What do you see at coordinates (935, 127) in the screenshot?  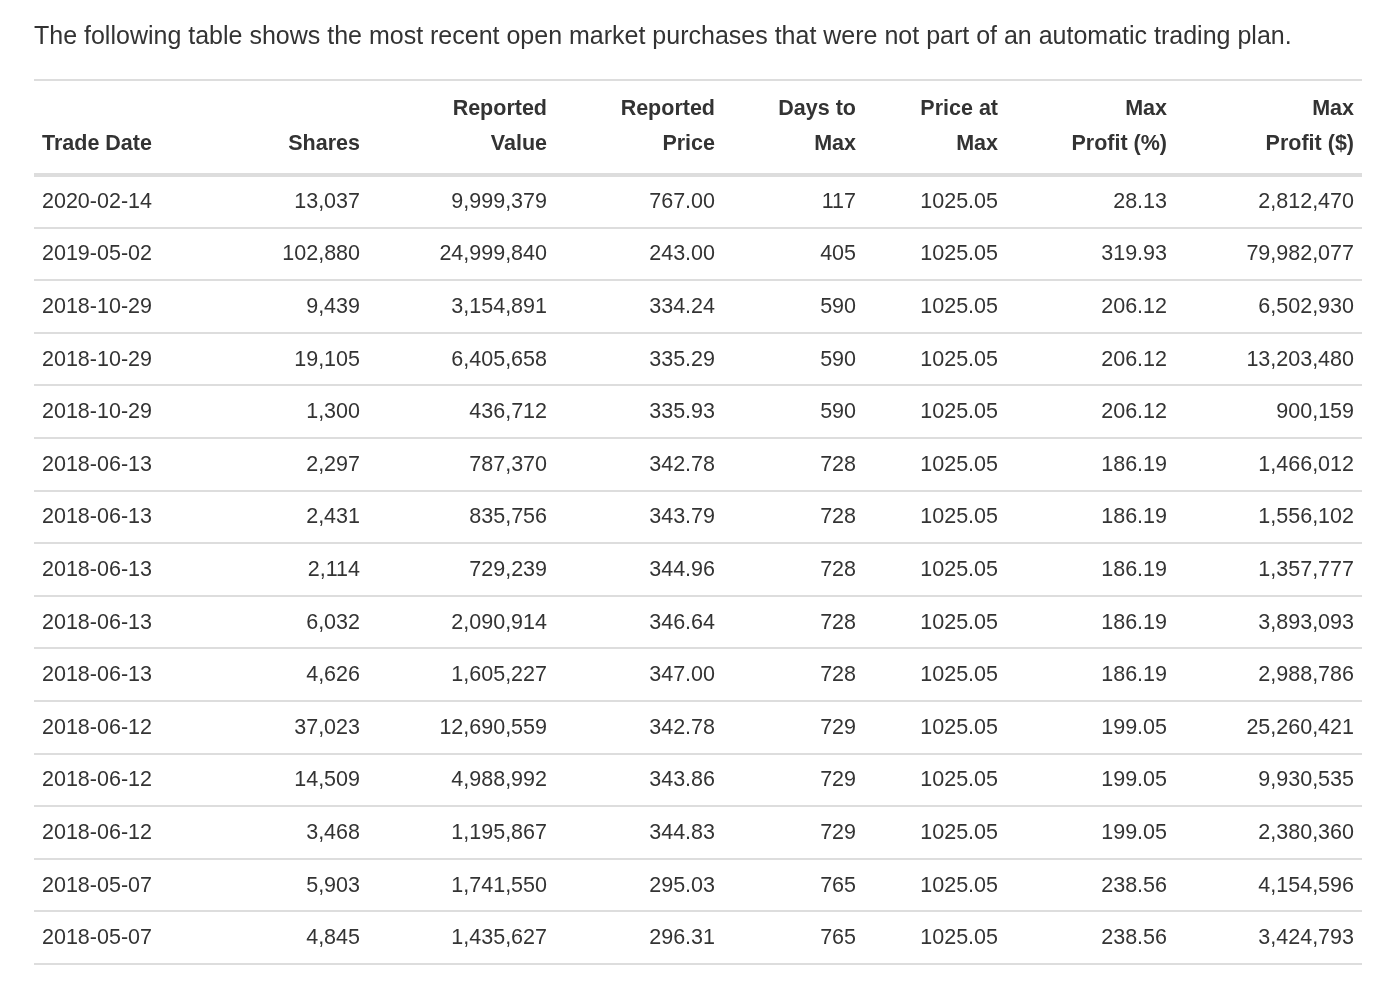 I see `column-header: Price at Max` at bounding box center [935, 127].